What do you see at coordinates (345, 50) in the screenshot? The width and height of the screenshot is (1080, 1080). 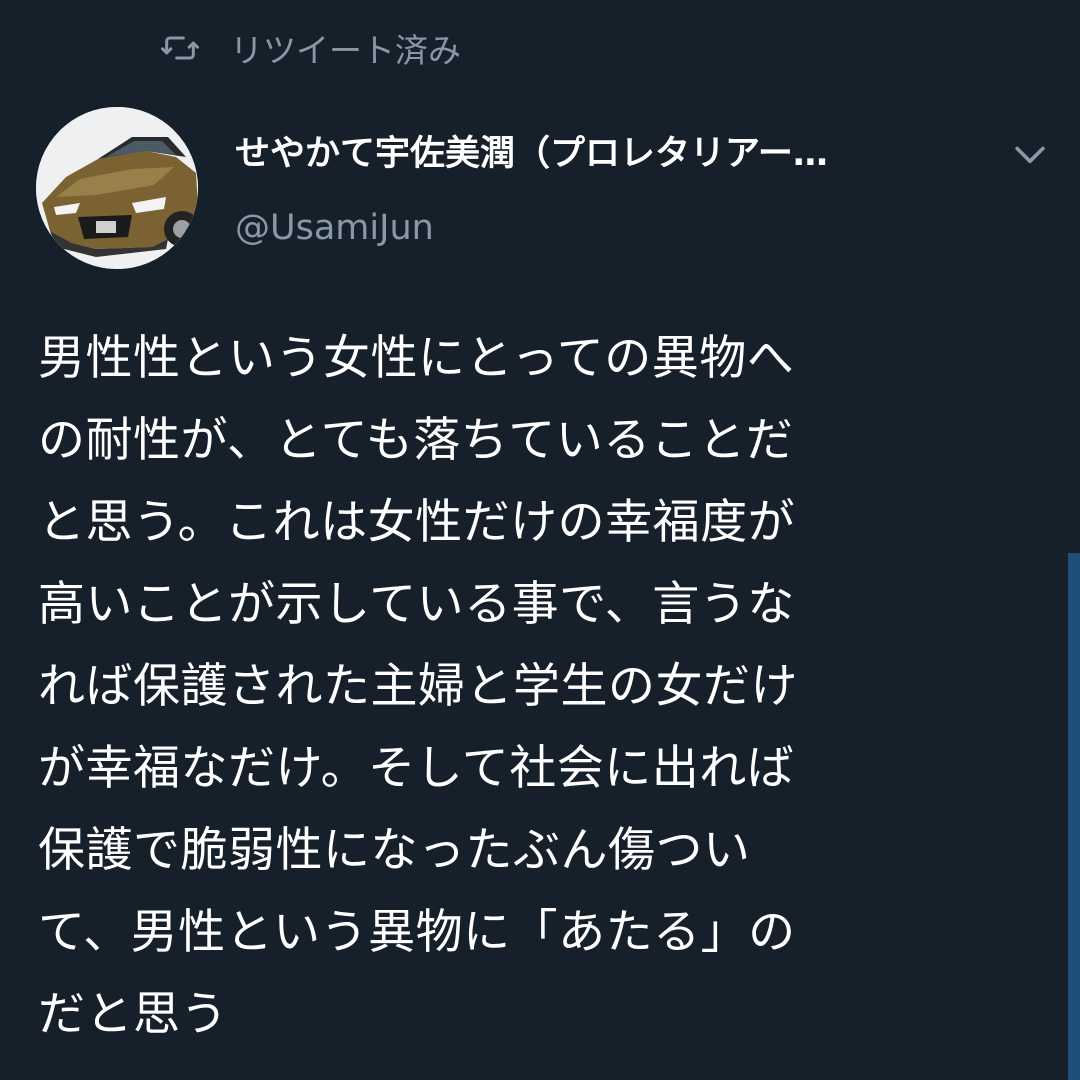 I see `retweet-label: リツイート済み` at bounding box center [345, 50].